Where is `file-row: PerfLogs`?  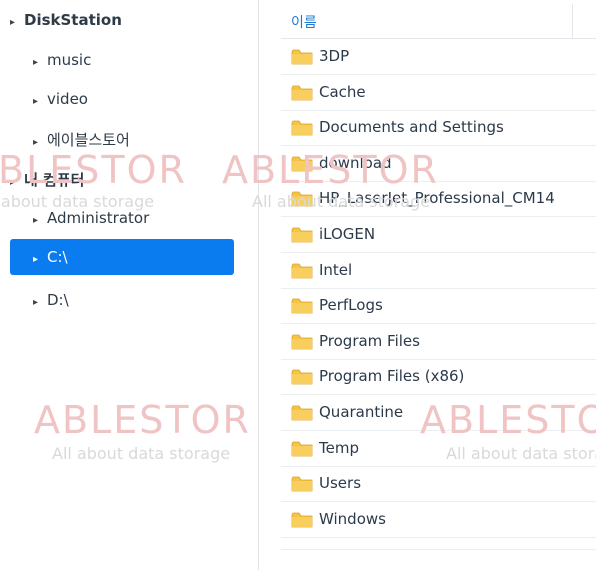
file-row: PerfLogs is located at coordinates (438, 306).